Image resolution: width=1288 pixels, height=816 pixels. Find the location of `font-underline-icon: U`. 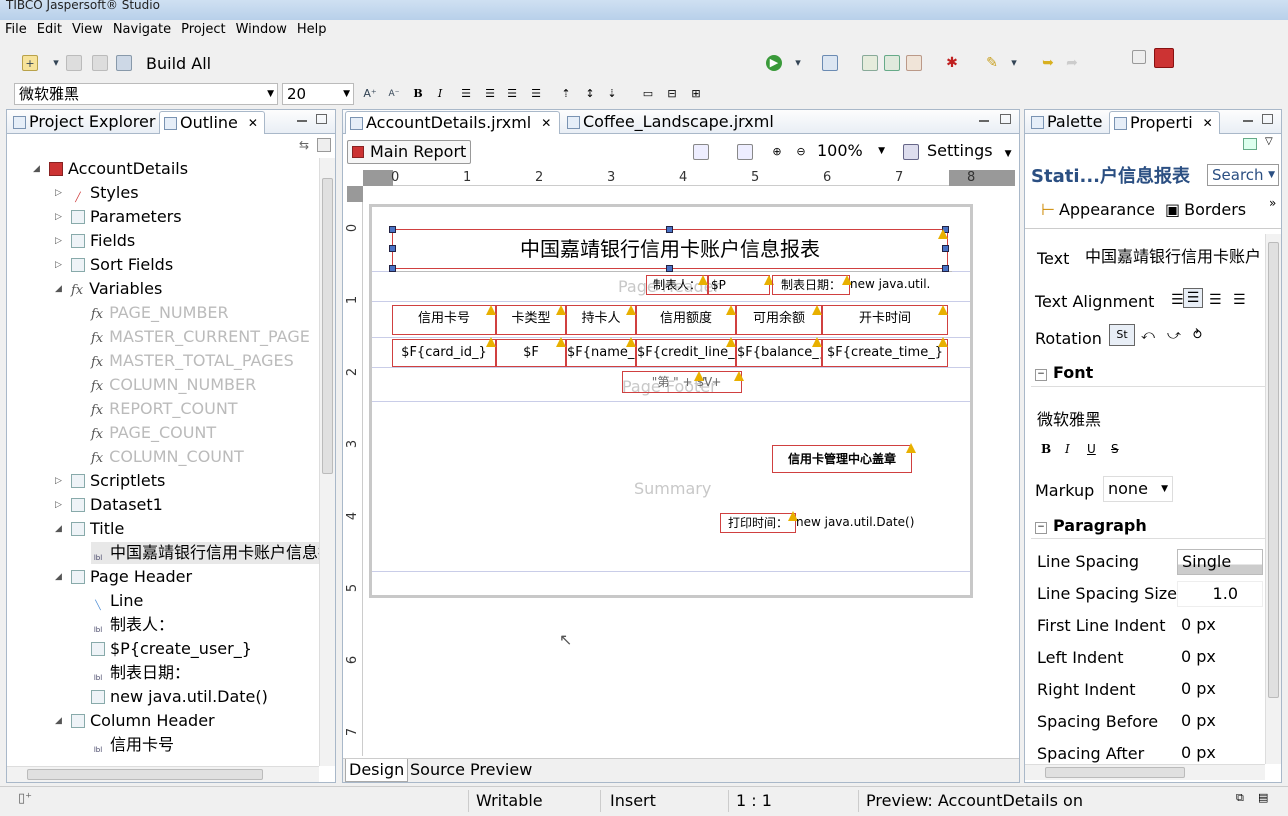

font-underline-icon: U is located at coordinates (1091, 449).